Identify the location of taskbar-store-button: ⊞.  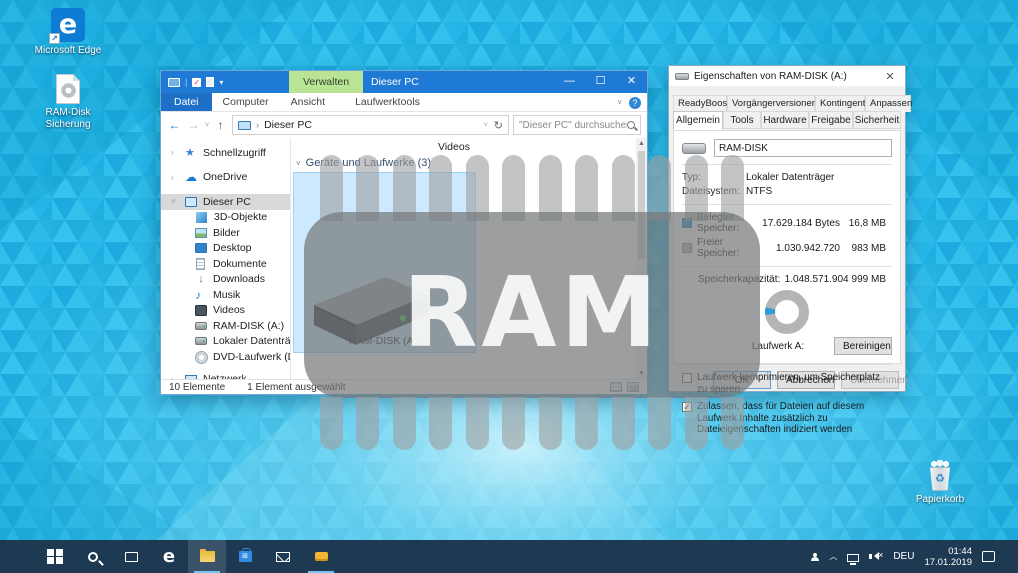
(245, 556).